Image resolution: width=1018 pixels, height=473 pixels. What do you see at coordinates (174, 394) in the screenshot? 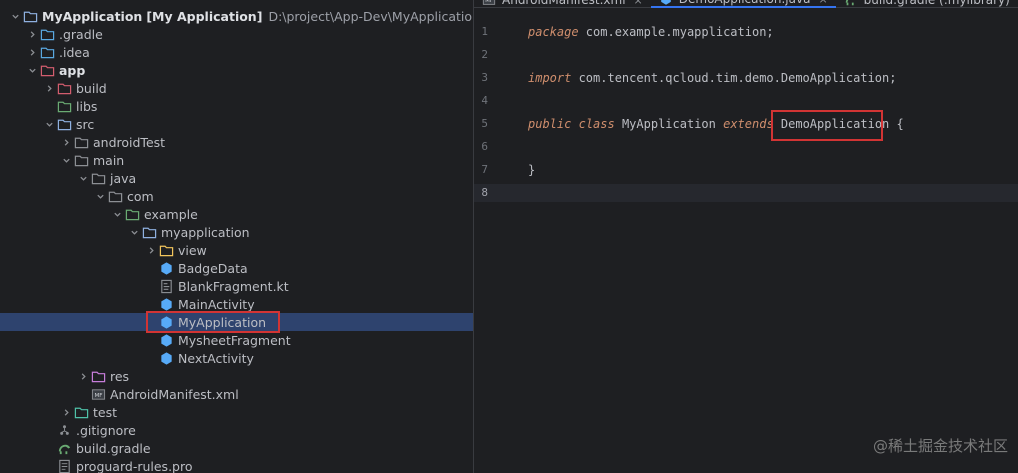
I see `tree-item-label: AndroidManifest.xml` at bounding box center [174, 394].